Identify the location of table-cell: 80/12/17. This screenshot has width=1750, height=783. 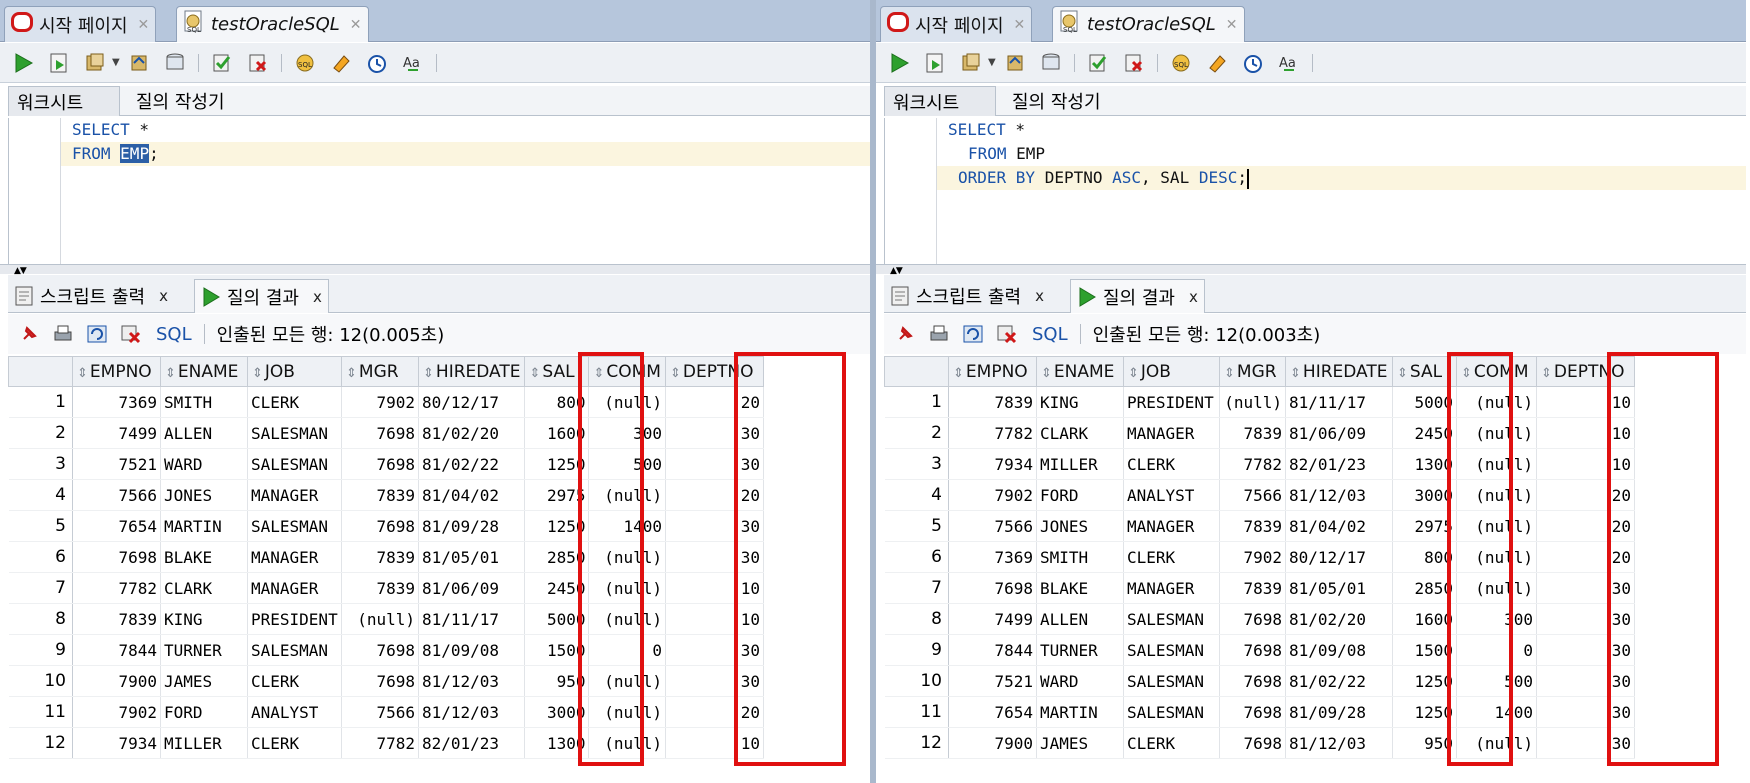
(1339, 557).